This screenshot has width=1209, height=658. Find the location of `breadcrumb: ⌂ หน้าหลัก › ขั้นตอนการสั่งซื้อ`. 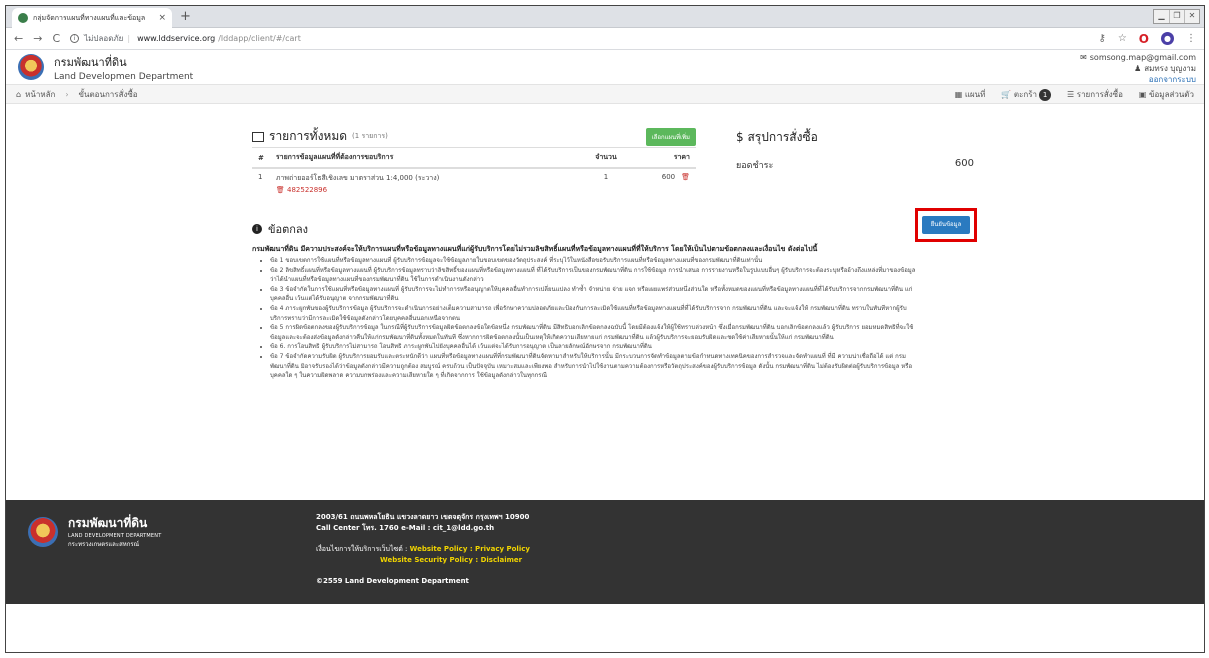

breadcrumb: ⌂ หน้าหลัก › ขั้นตอนการสั่งซื้อ is located at coordinates (77, 94).